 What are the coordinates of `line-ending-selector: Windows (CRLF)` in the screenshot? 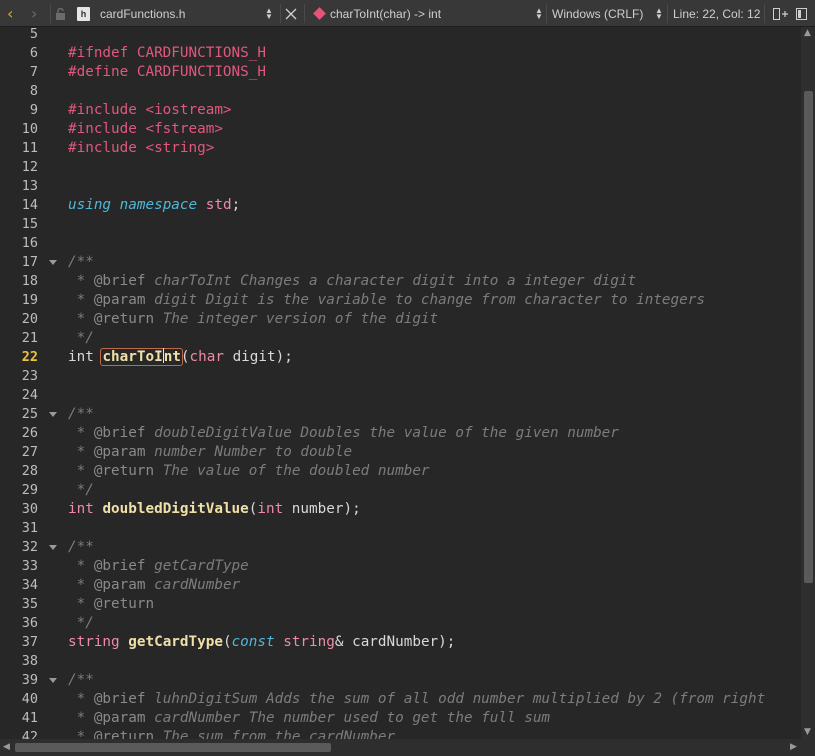 It's located at (597, 13).